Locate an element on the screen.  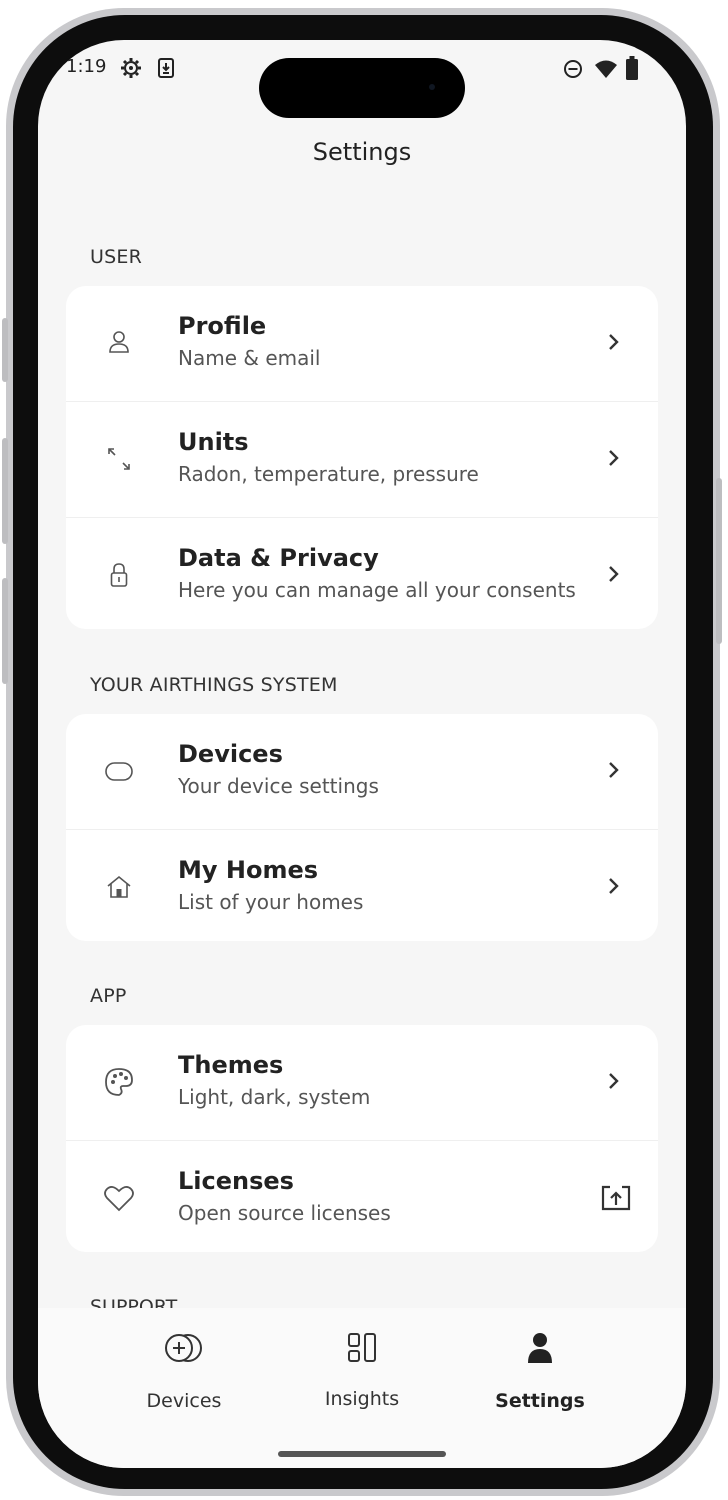
settings-item-subtitle: Your device settings is located at coordinates (278, 786).